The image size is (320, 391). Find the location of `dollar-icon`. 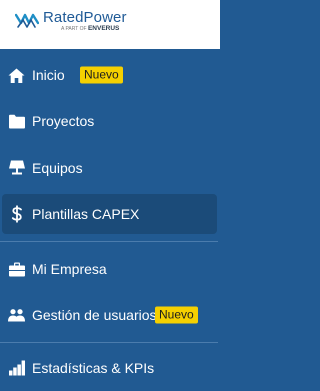

dollar-icon is located at coordinates (16, 214).